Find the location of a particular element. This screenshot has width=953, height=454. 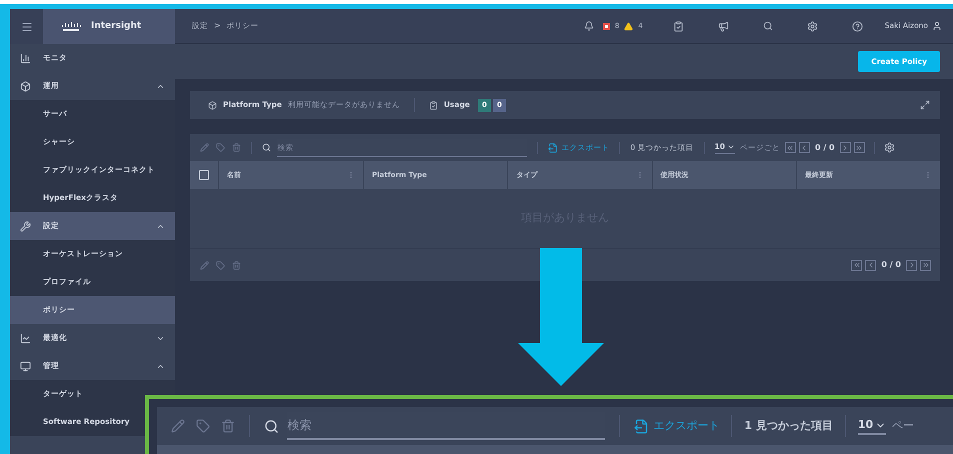

select-all-checkbox is located at coordinates (204, 175).